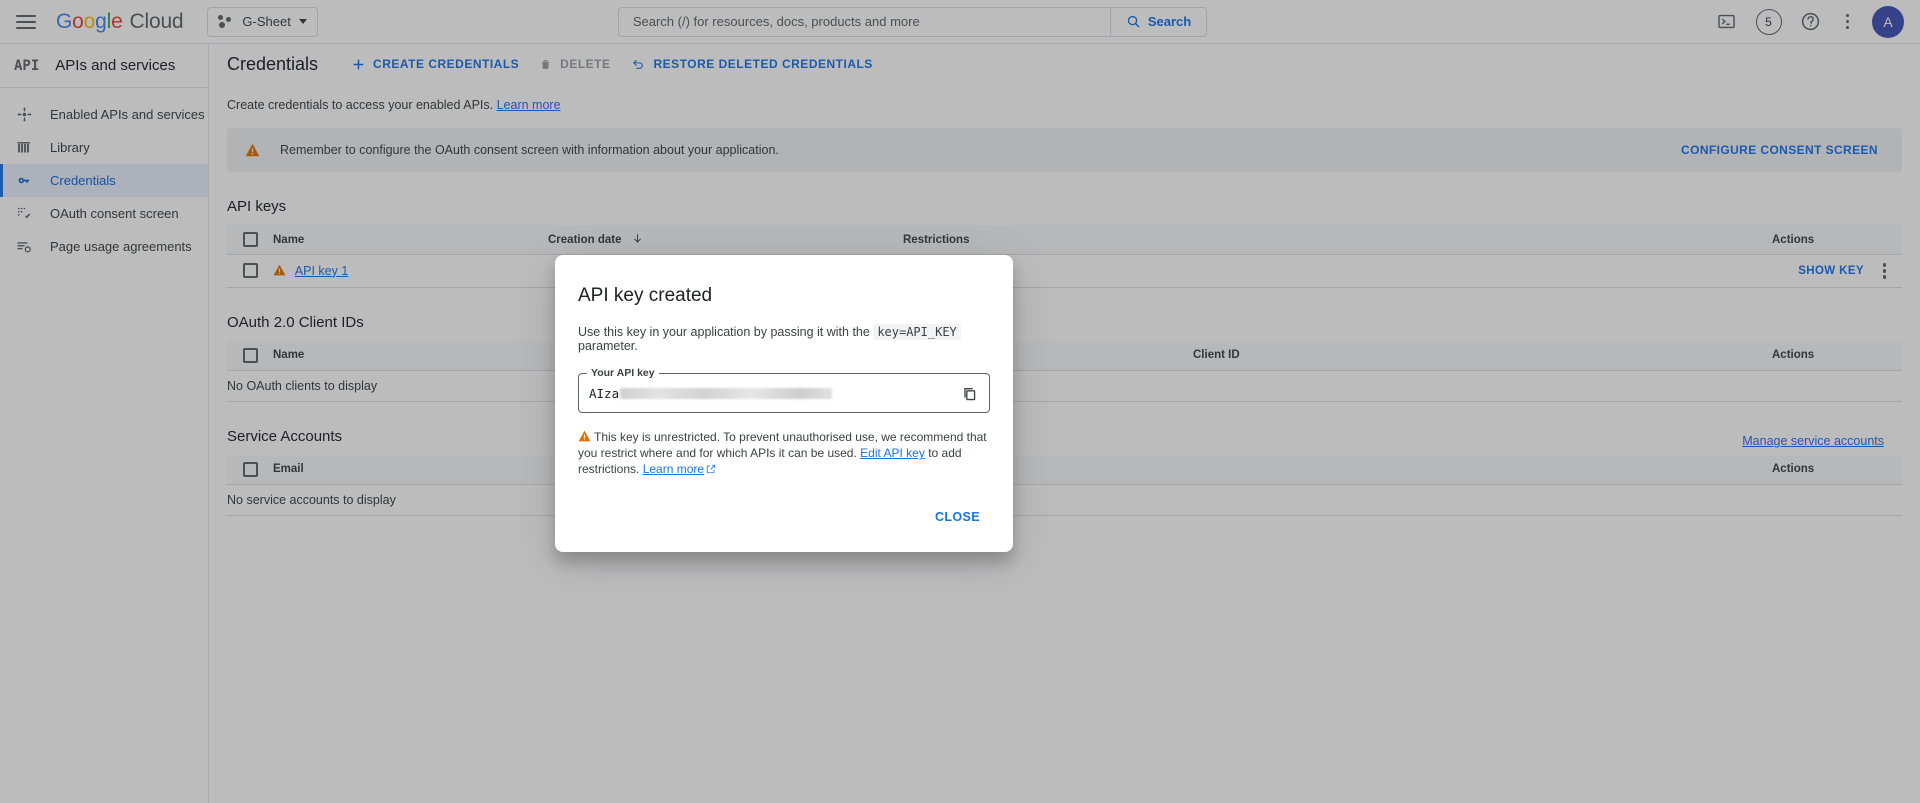  Describe the element at coordinates (584, 436) in the screenshot. I see `warning-triangle-icon` at that location.